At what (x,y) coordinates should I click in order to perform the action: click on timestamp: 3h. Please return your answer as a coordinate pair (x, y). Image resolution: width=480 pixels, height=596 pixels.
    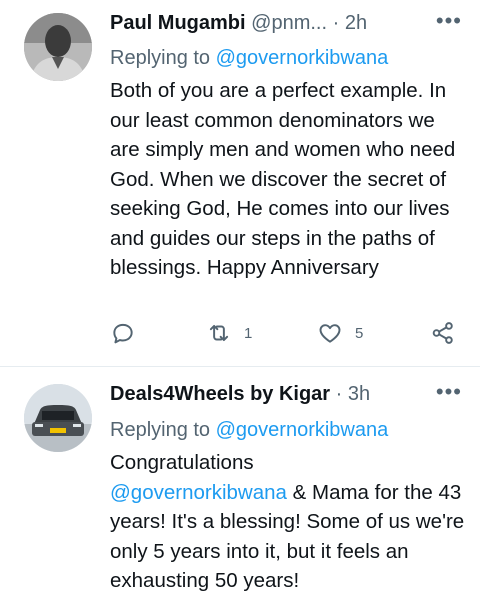
    Looking at the image, I should click on (359, 394).